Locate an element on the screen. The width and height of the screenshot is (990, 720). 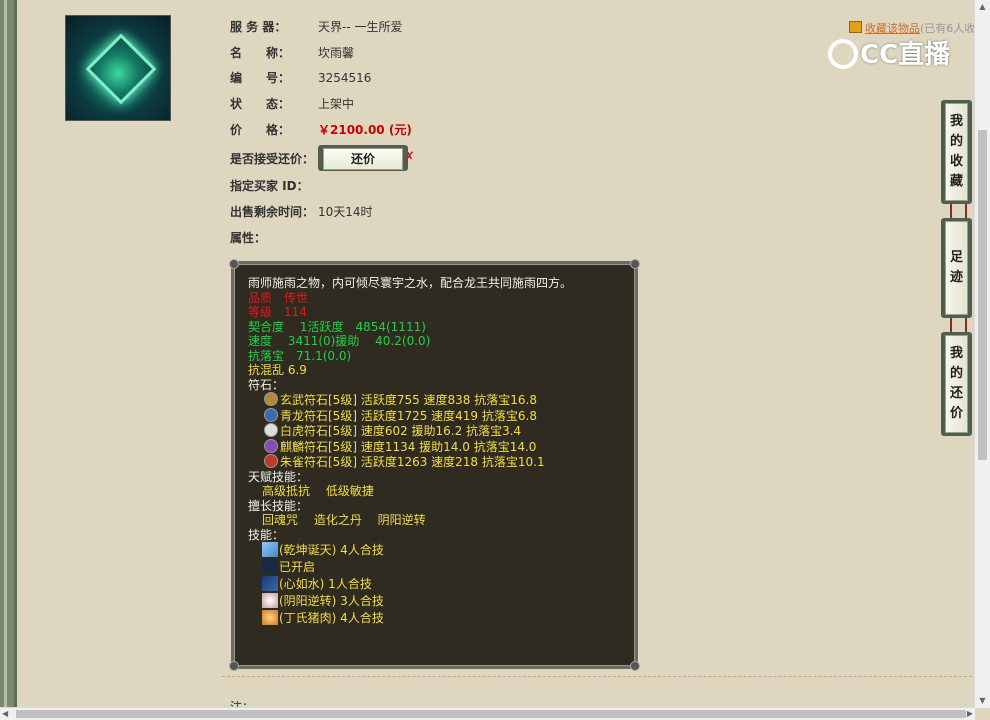
side-tab-char: 收 is located at coordinates (956, 161).